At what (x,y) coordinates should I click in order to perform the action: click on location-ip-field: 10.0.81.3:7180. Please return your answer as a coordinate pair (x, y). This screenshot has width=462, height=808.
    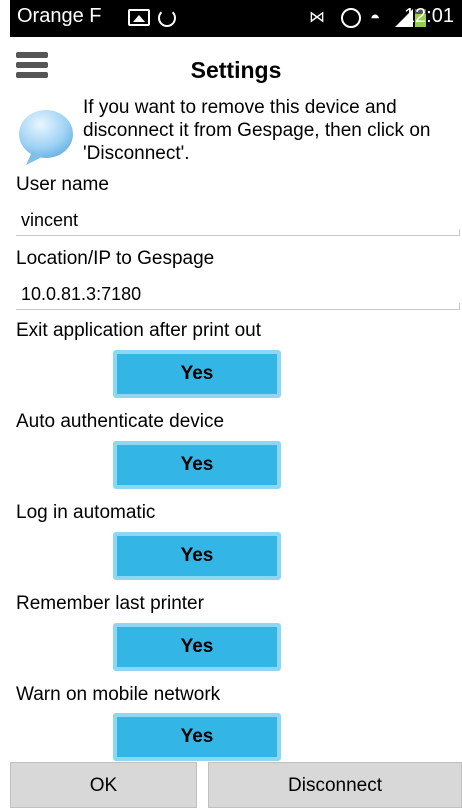
    Looking at the image, I should click on (238, 294).